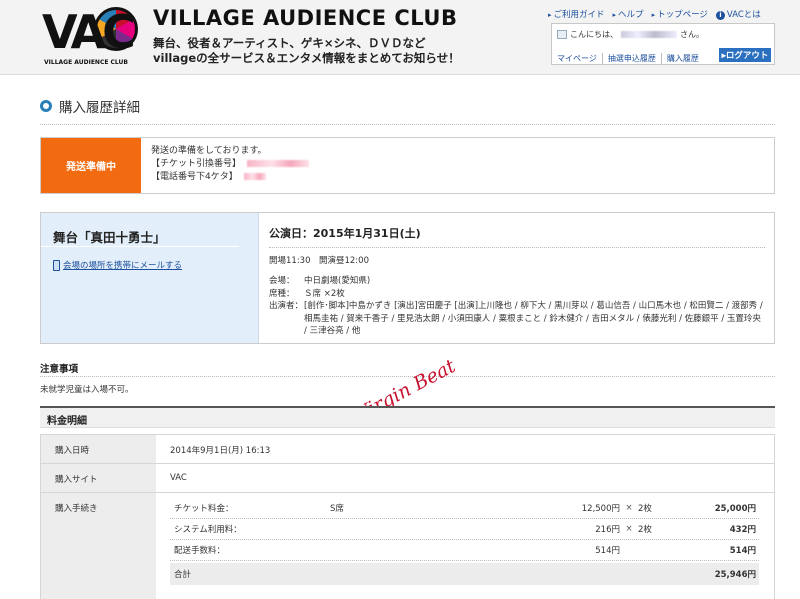 The image size is (800, 599). Describe the element at coordinates (91, 165) in the screenshot. I see `status-badge: 発送準備中` at that location.